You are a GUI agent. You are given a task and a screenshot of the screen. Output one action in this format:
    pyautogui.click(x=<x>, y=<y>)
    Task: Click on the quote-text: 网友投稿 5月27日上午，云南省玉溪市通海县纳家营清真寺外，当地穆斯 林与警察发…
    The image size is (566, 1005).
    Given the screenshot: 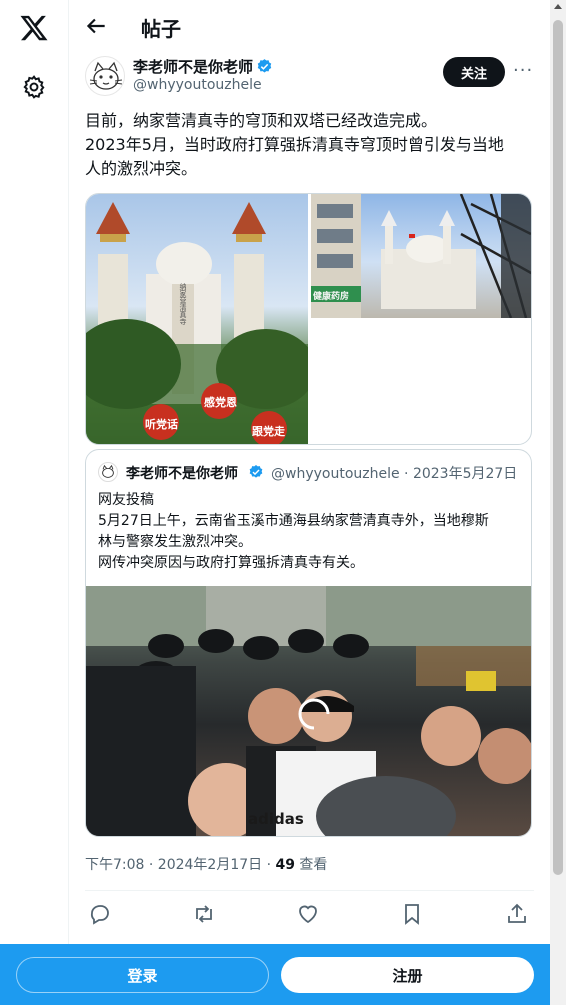 What is the action you would take?
    pyautogui.click(x=310, y=532)
    